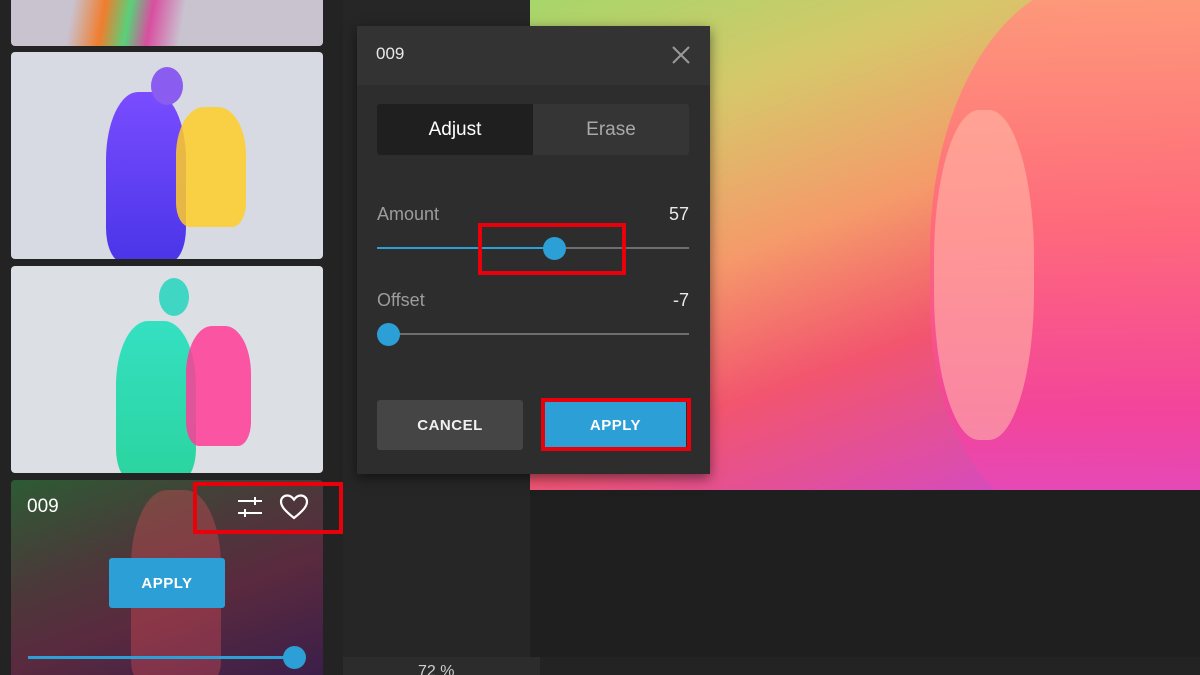 The width and height of the screenshot is (1200, 675). What do you see at coordinates (611, 129) in the screenshot?
I see `tab-erase: Erase` at bounding box center [611, 129].